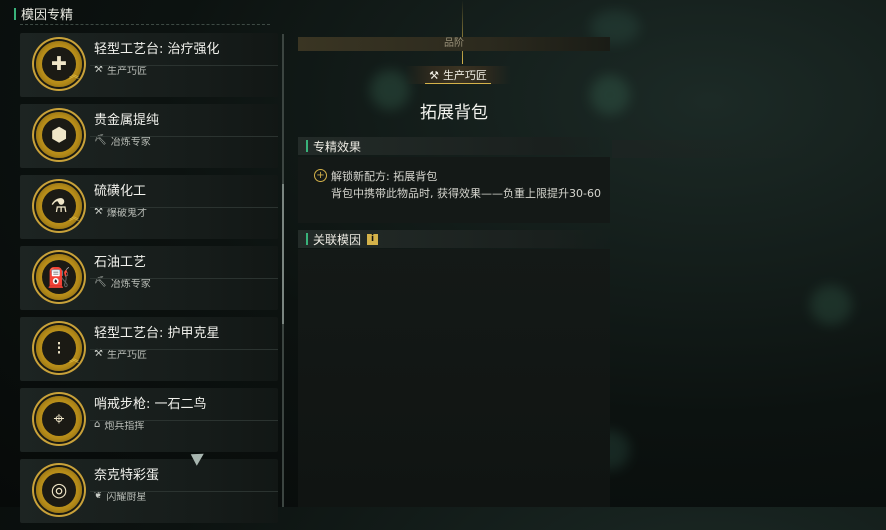 The height and width of the screenshot is (530, 886). I want to click on item-category: ❦ 闪耀厨星, so click(120, 495).